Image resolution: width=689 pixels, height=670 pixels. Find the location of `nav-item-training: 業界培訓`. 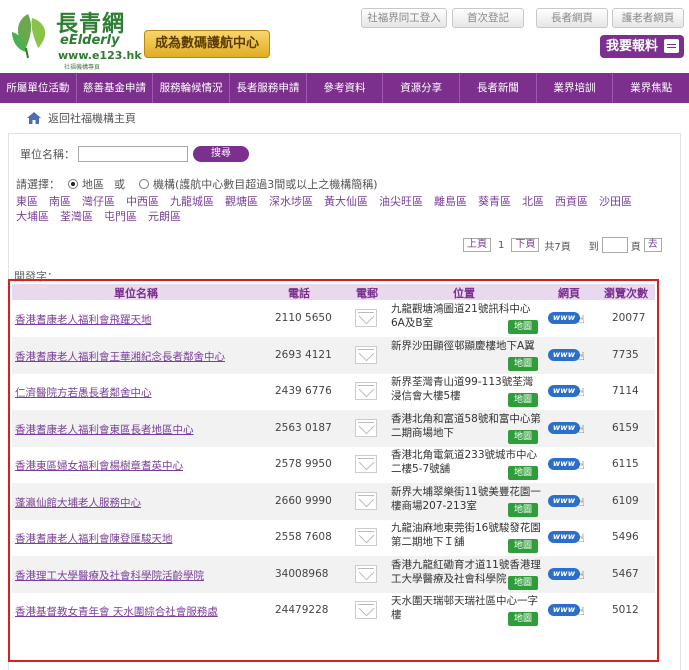

nav-item-training: 業界培訓 is located at coordinates (575, 88).